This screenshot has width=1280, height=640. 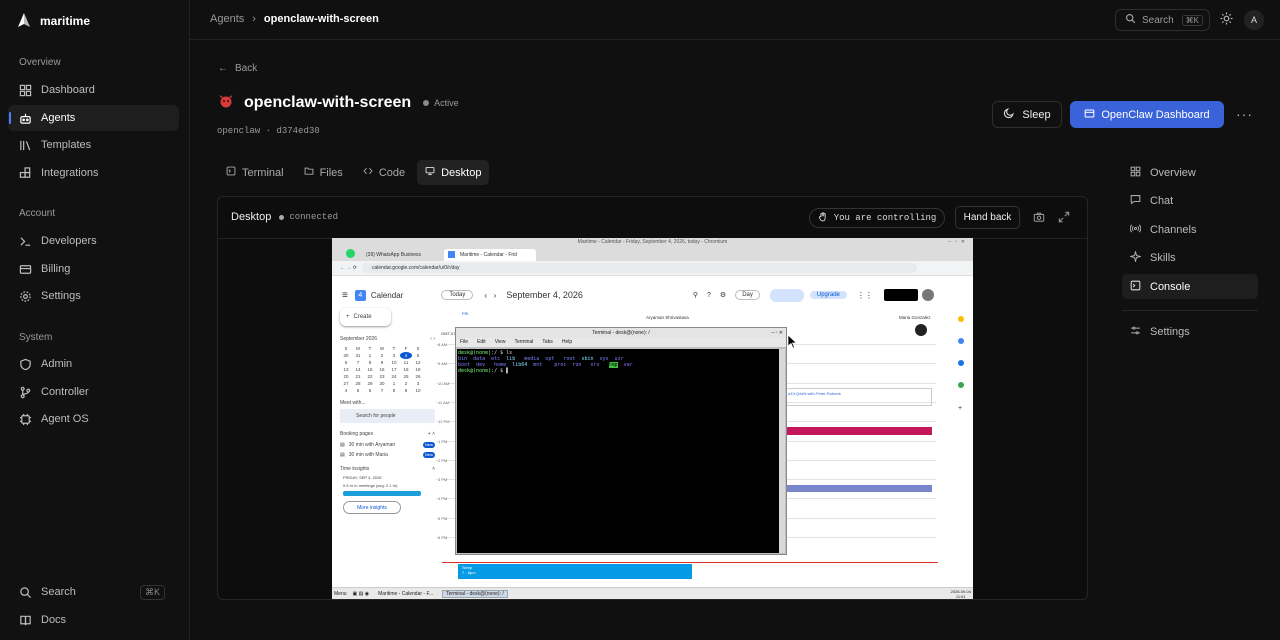 What do you see at coordinates (345, 295) in the screenshot?
I see `menu-icon: ≡` at bounding box center [345, 295].